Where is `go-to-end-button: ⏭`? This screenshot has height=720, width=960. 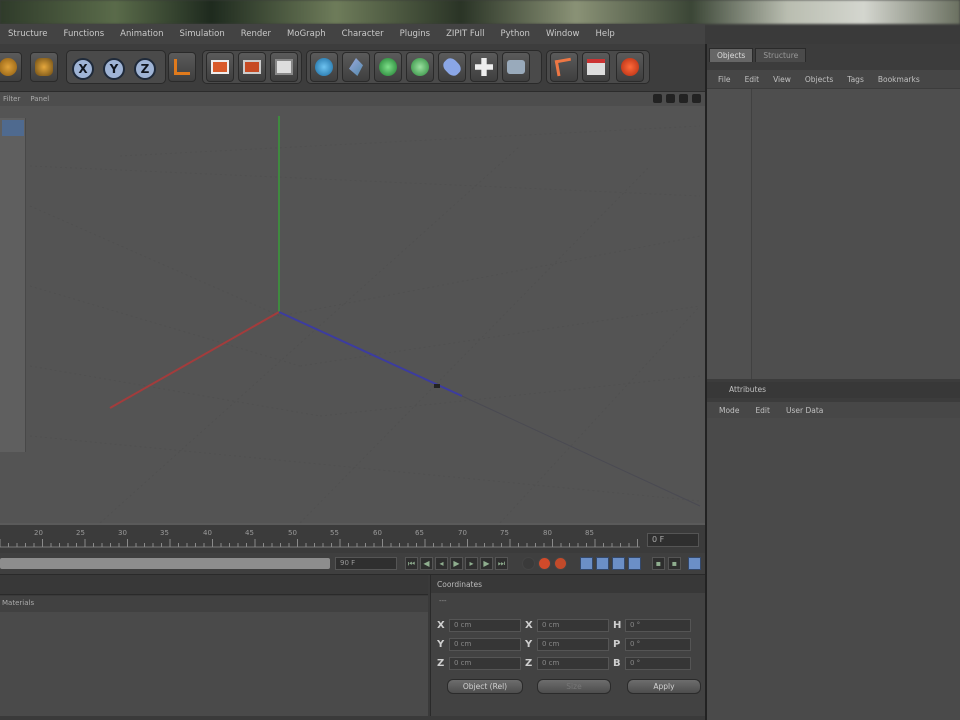 go-to-end-button: ⏭ is located at coordinates (501, 563).